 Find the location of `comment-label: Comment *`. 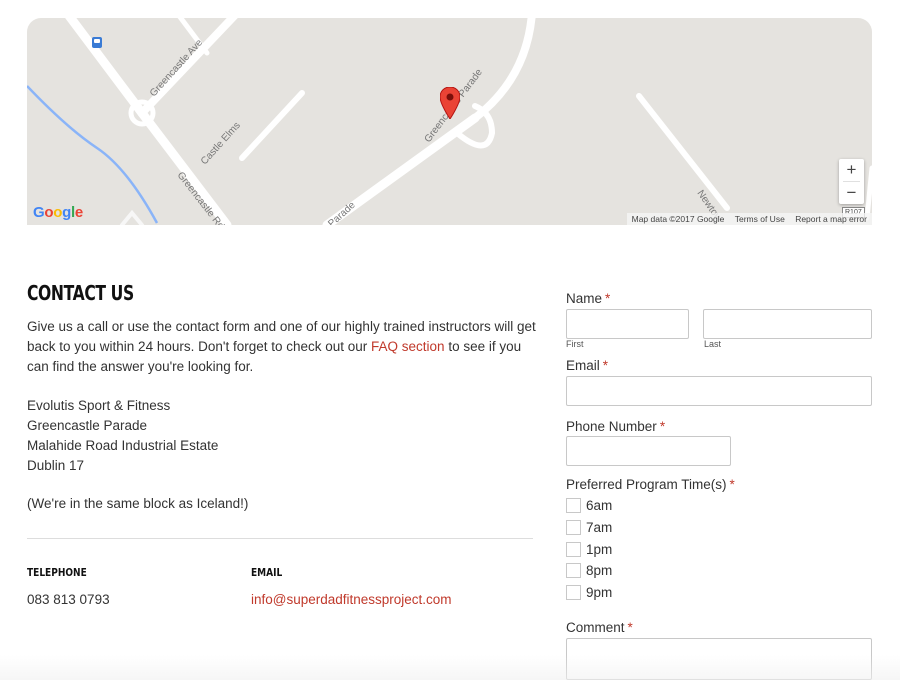

comment-label: Comment * is located at coordinates (599, 627).